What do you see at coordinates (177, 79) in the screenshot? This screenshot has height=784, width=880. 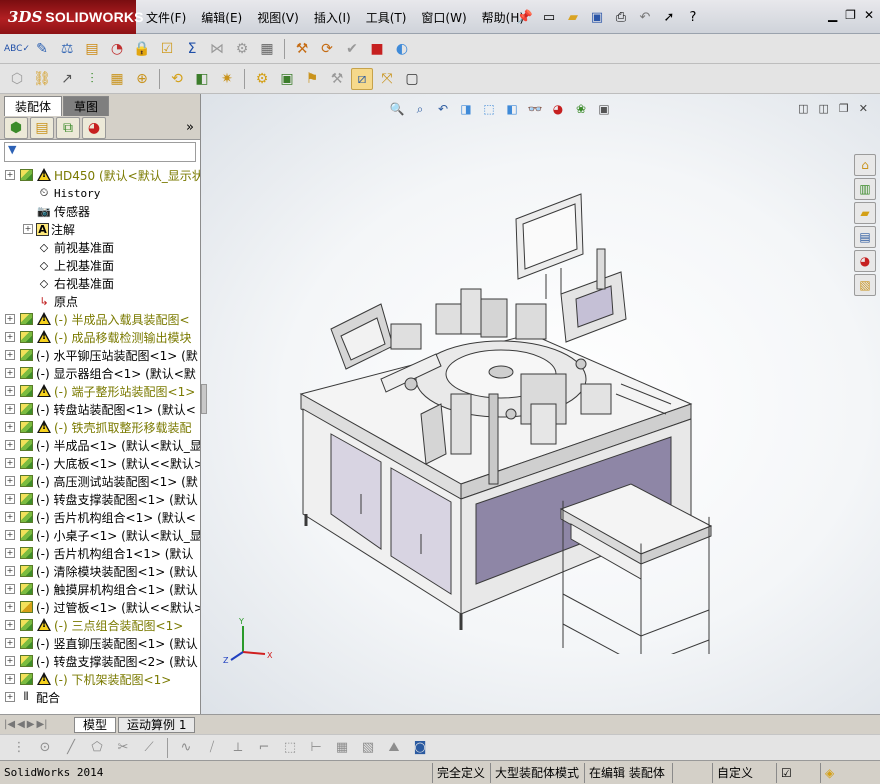 I see `rotate-component-icon: ⟲` at bounding box center [177, 79].